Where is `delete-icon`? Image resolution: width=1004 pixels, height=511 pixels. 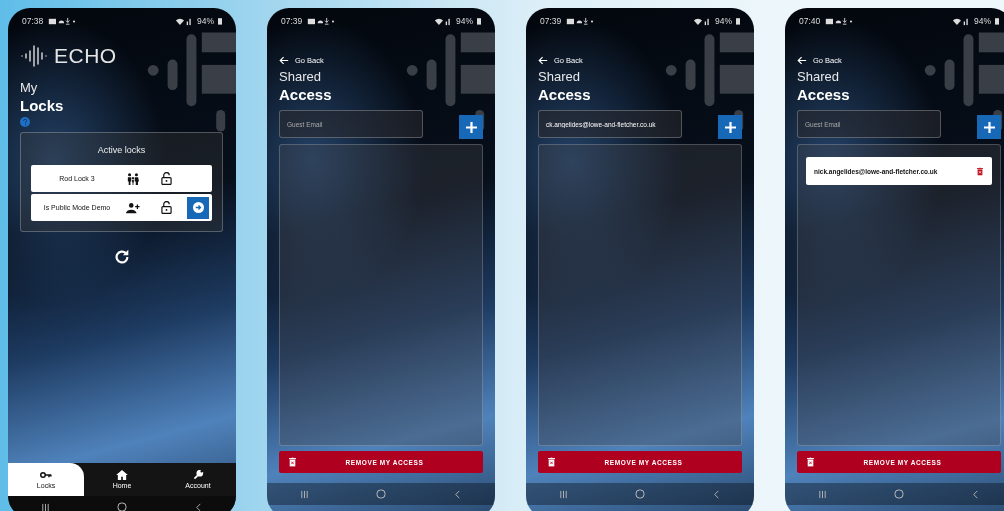 delete-icon is located at coordinates (980, 171).